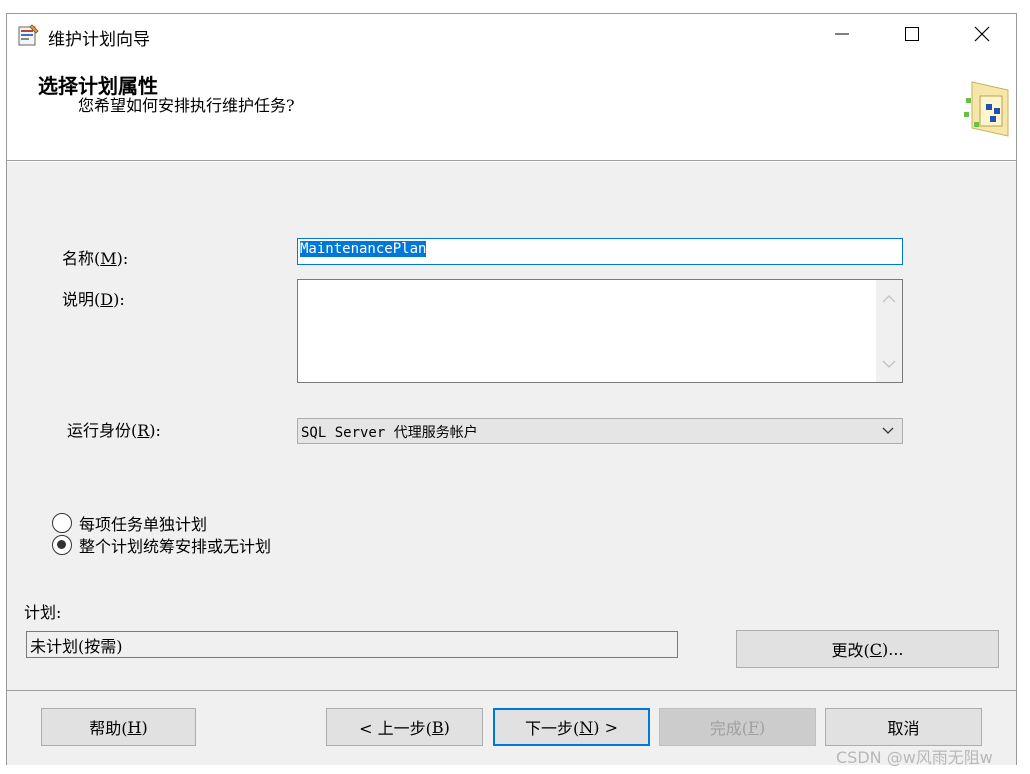 Image resolution: width=1030 pixels, height=774 pixels. I want to click on chevron-down-icon, so click(888, 432).